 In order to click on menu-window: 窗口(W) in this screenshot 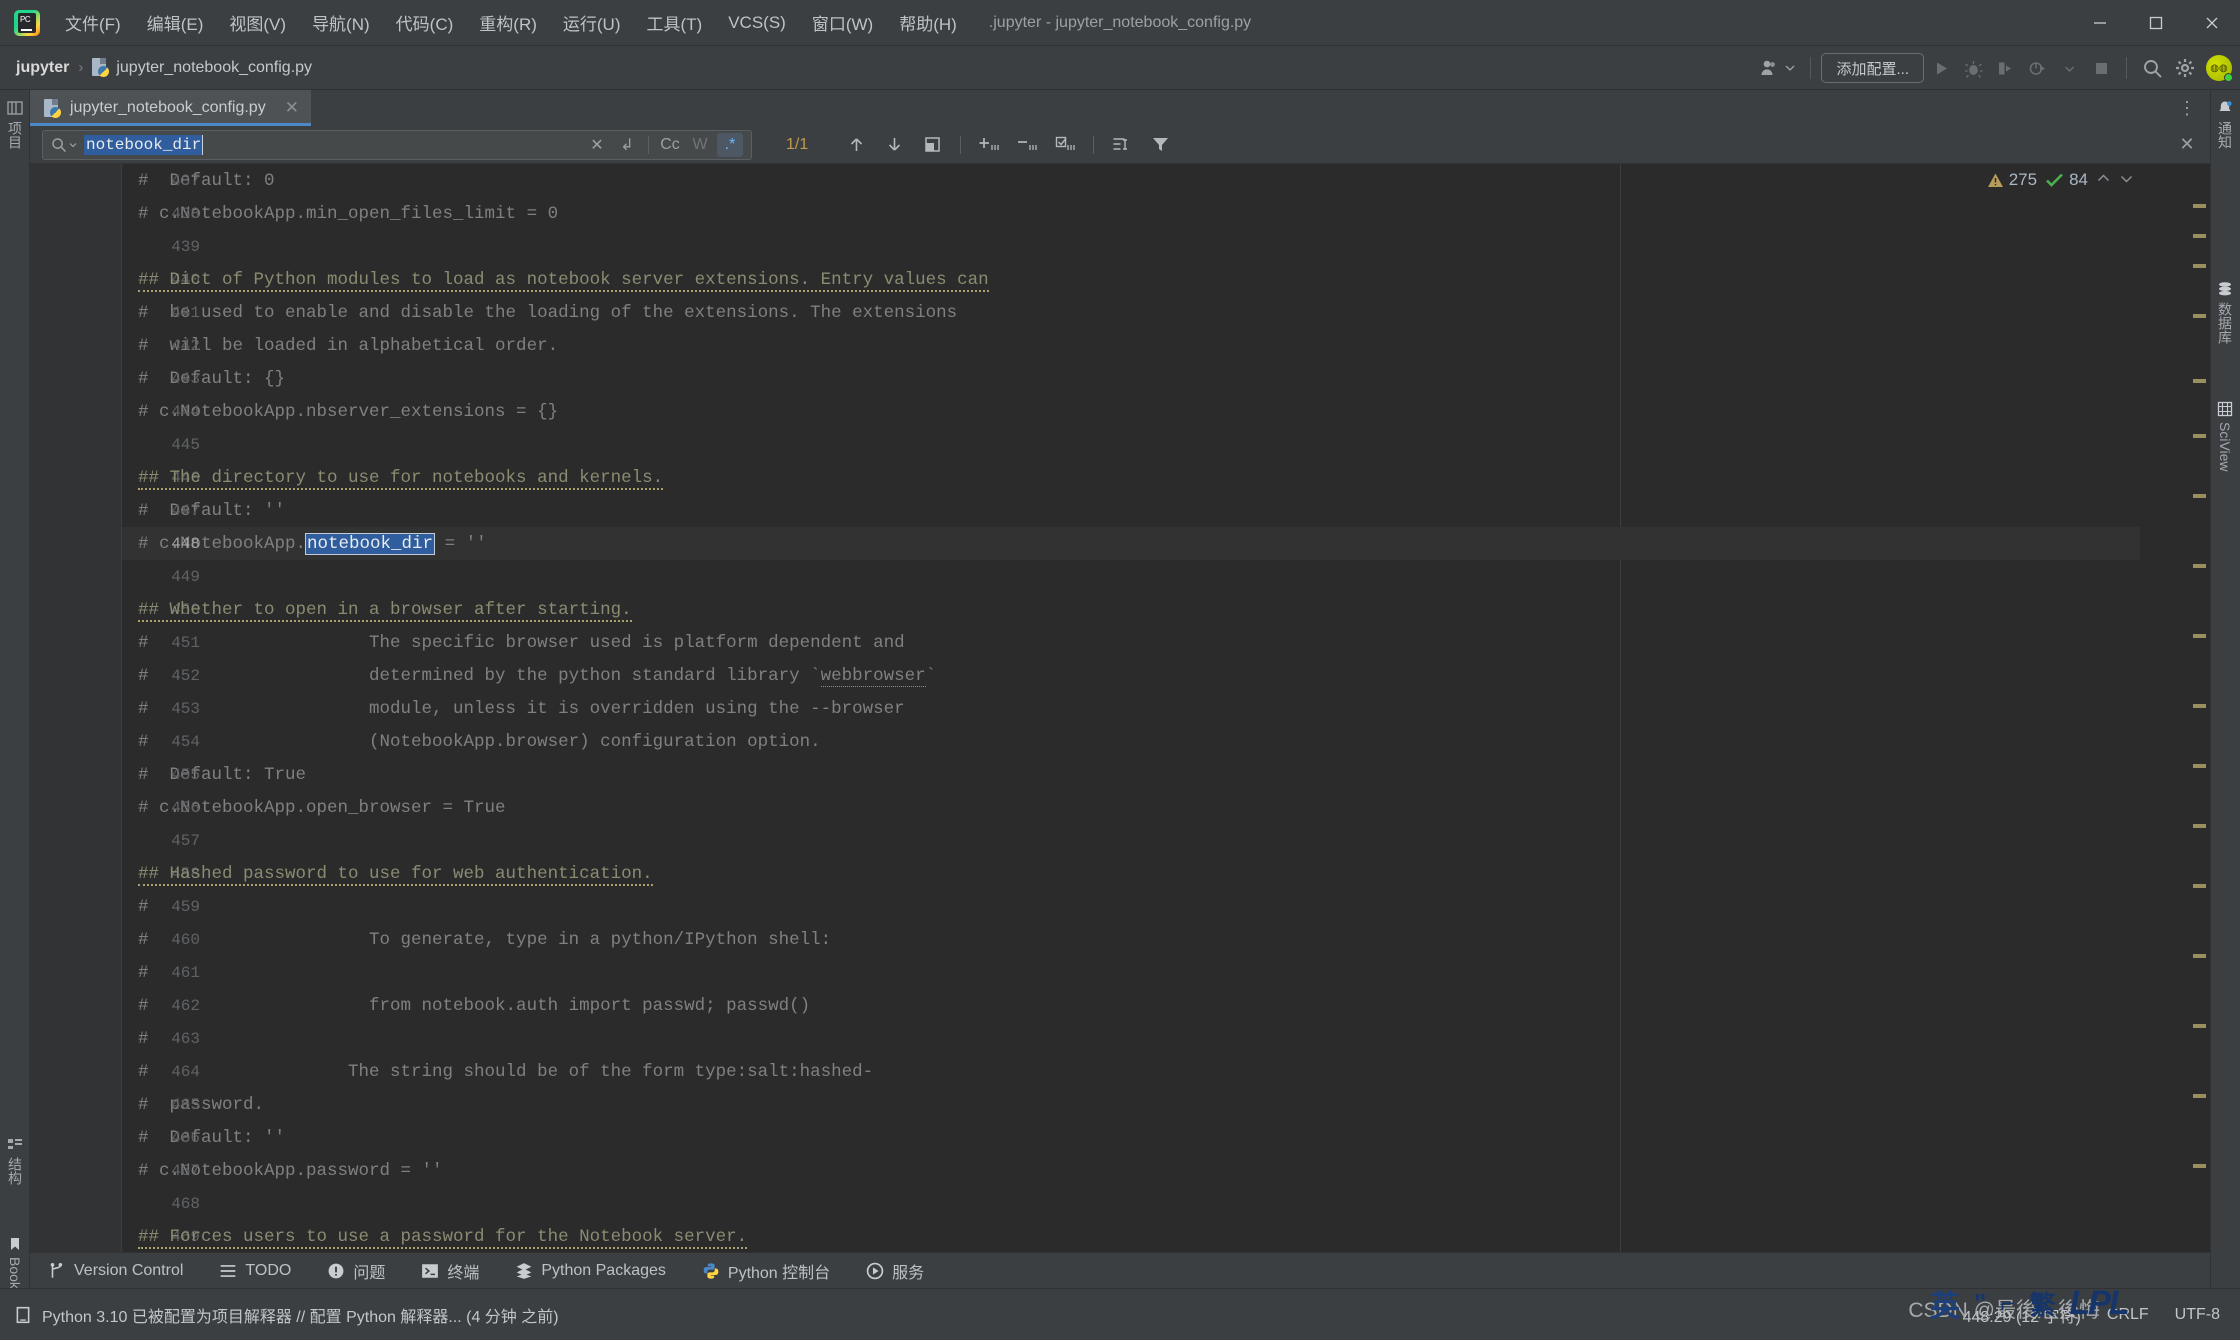, I will do `click(842, 22)`.